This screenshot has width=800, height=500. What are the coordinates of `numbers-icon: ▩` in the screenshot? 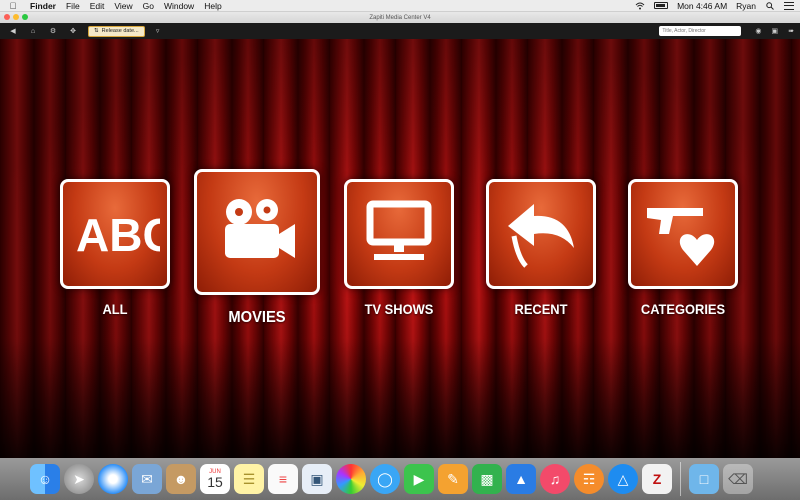 It's located at (487, 479).